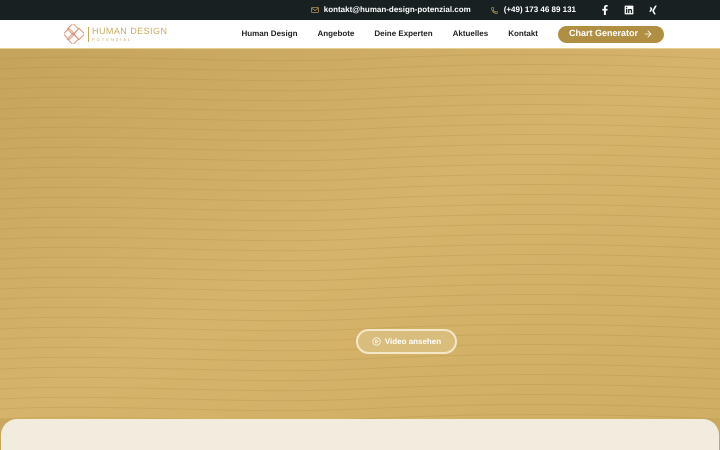 The image size is (720, 450). I want to click on nav-link: Deine Experten, so click(403, 34).